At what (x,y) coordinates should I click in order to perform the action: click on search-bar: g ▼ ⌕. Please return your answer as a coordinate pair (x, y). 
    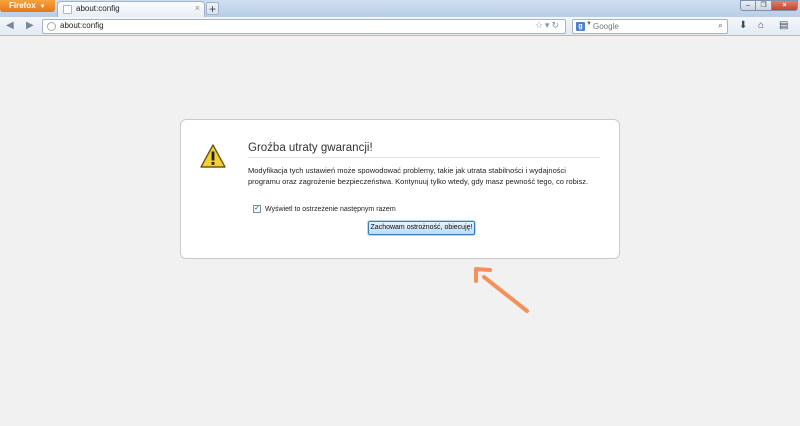
    Looking at the image, I should click on (650, 26).